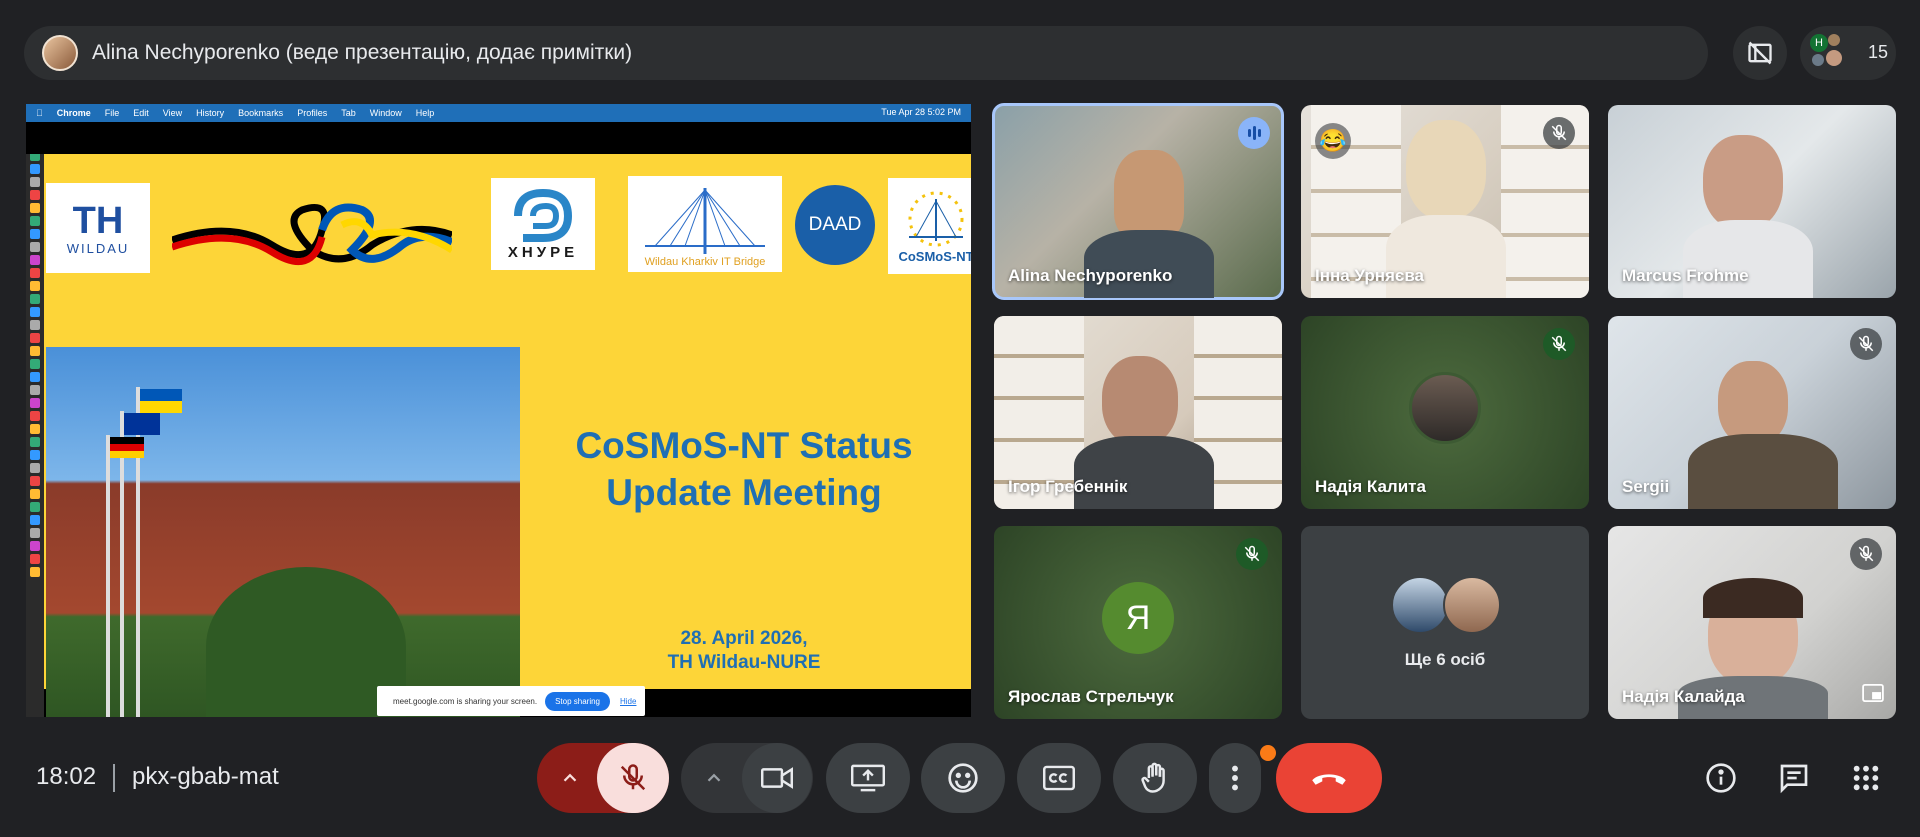 This screenshot has width=1920, height=837. Describe the element at coordinates (98, 248) in the screenshot. I see `th-logo-subtext: WILDAU` at that location.